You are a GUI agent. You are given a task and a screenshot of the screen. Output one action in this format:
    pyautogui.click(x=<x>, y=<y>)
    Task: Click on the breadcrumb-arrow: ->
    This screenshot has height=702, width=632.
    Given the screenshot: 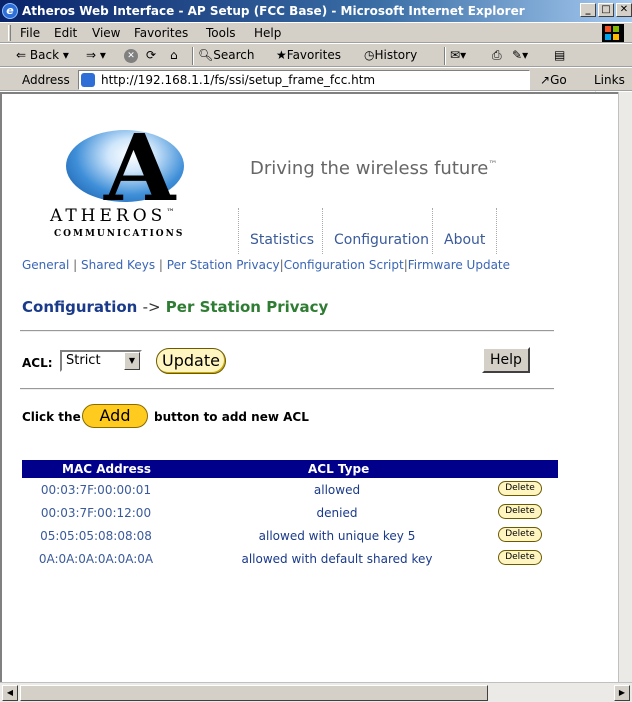 What is the action you would take?
    pyautogui.click(x=151, y=307)
    